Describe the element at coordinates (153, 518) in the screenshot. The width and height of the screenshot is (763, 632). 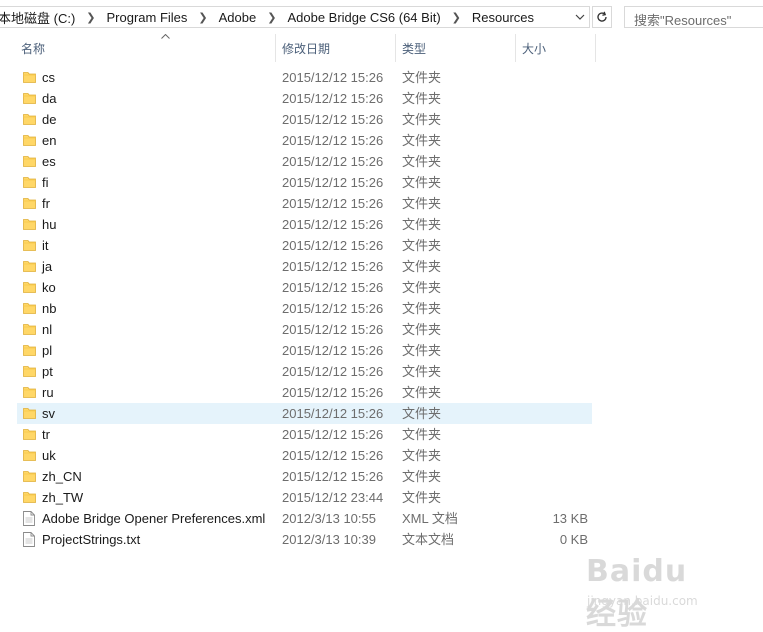
I see `row-name: Adobe Bridge Opener Preferences.xml` at that location.